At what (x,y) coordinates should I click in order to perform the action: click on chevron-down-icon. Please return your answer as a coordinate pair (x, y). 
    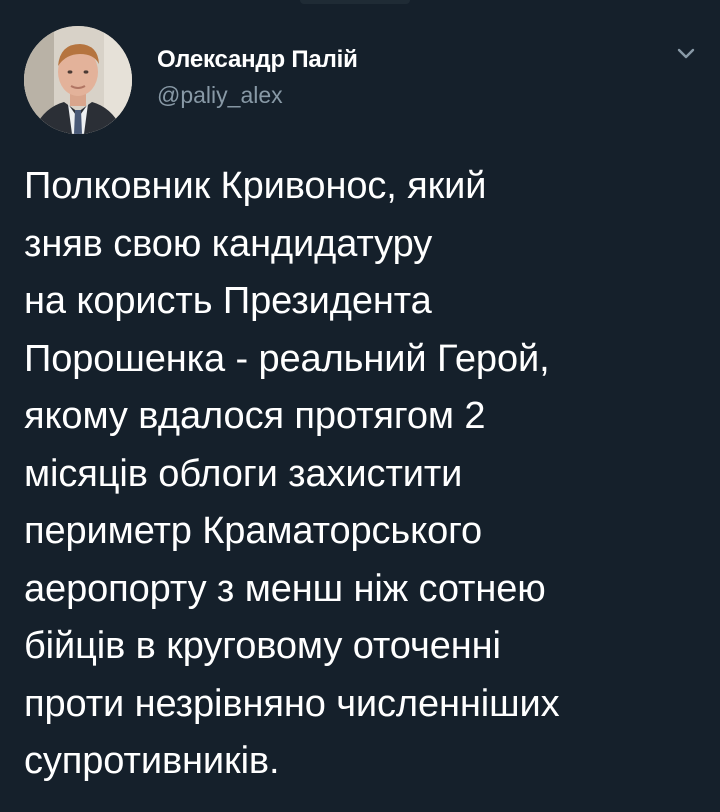
    Looking at the image, I should click on (686, 54).